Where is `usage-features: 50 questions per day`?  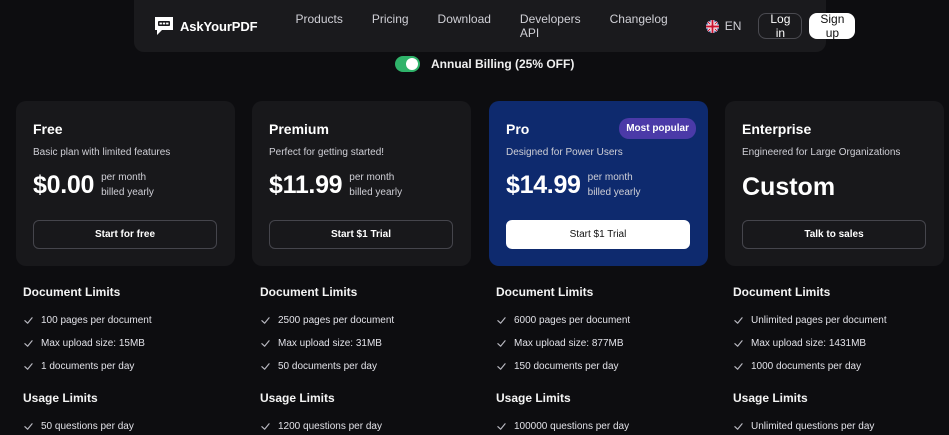 usage-features: 50 questions per day is located at coordinates (133, 425).